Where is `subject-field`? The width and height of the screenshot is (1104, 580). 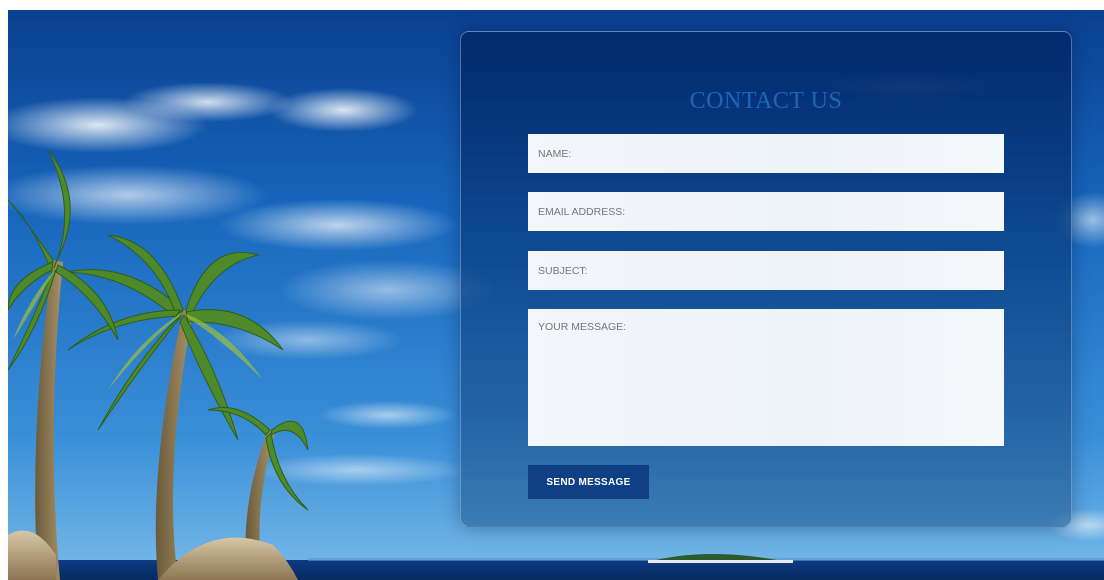
subject-field is located at coordinates (766, 270).